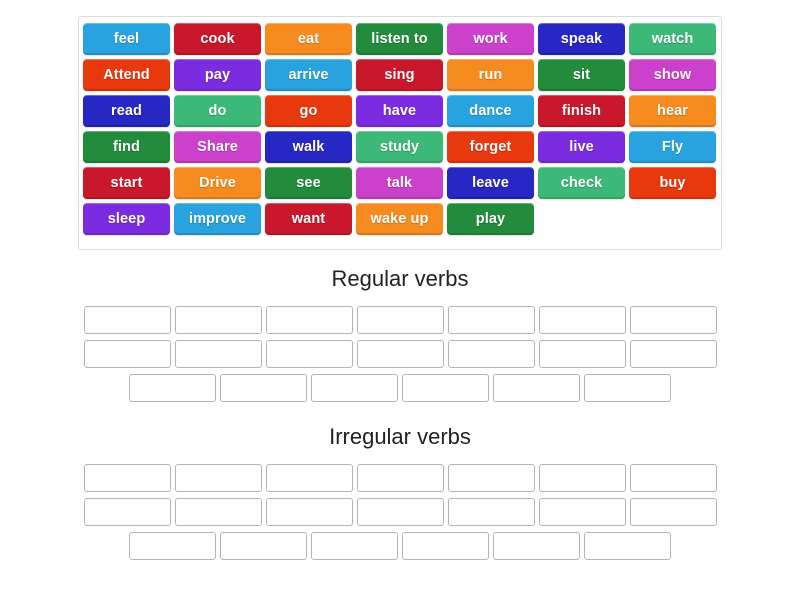 The image size is (800, 600). Describe the element at coordinates (217, 147) in the screenshot. I see `word-tile: Share` at that location.